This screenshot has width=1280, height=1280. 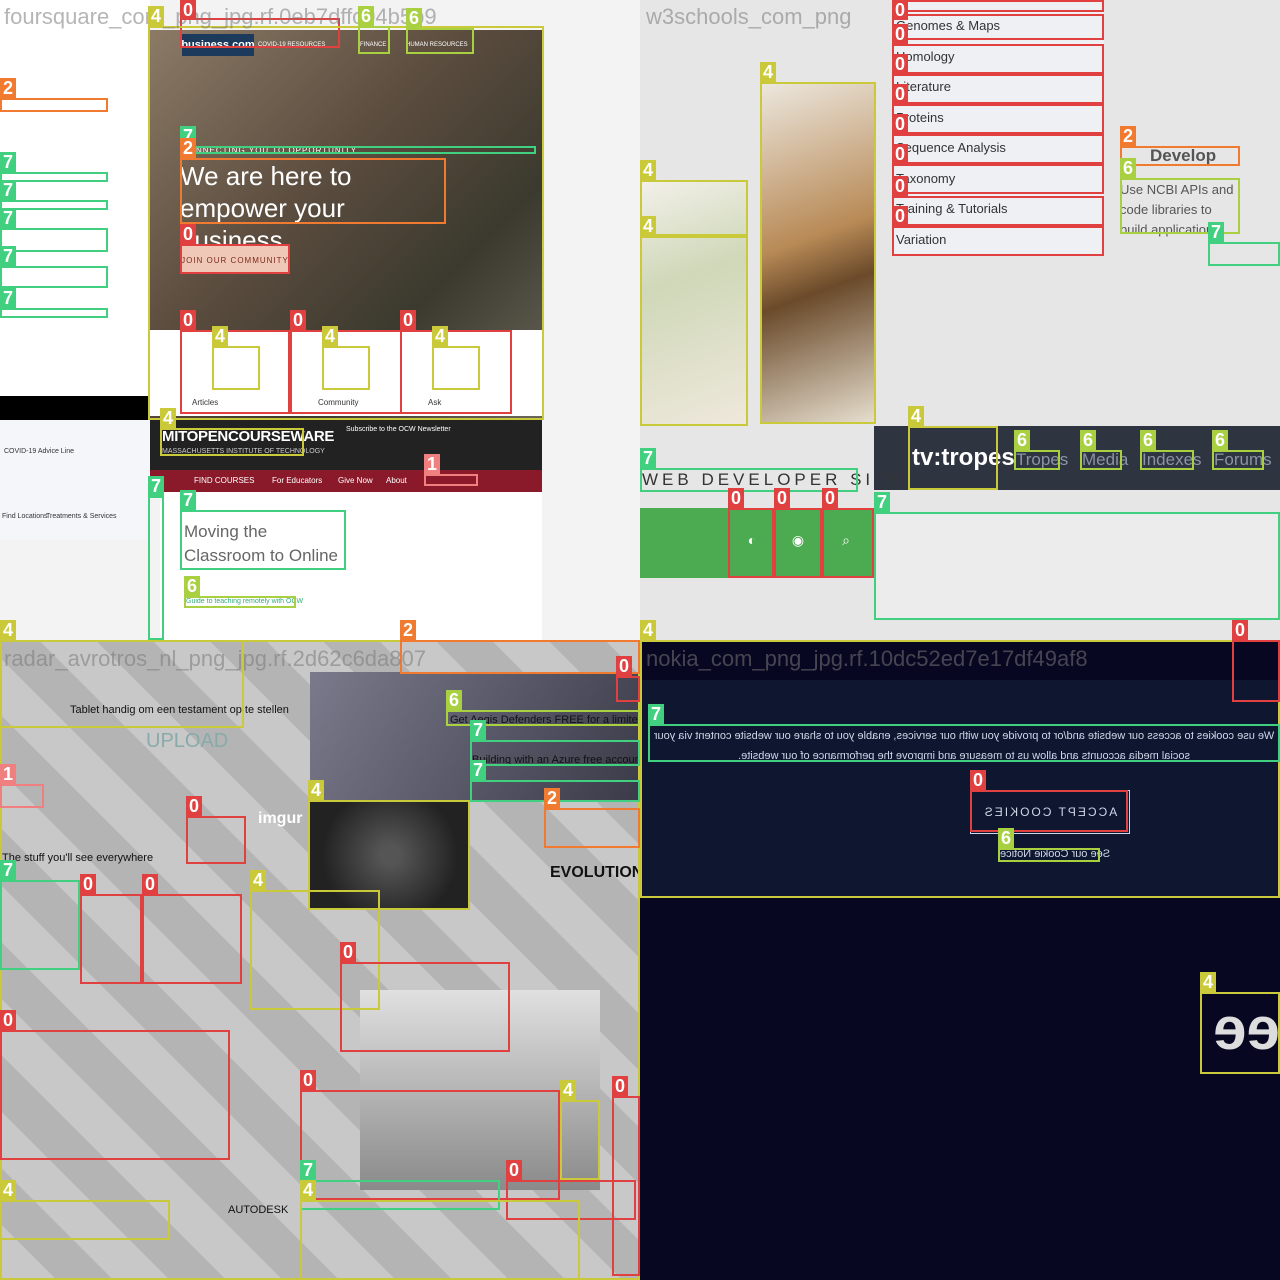 I want to click on left-info-panel, so click(x=75, y=480).